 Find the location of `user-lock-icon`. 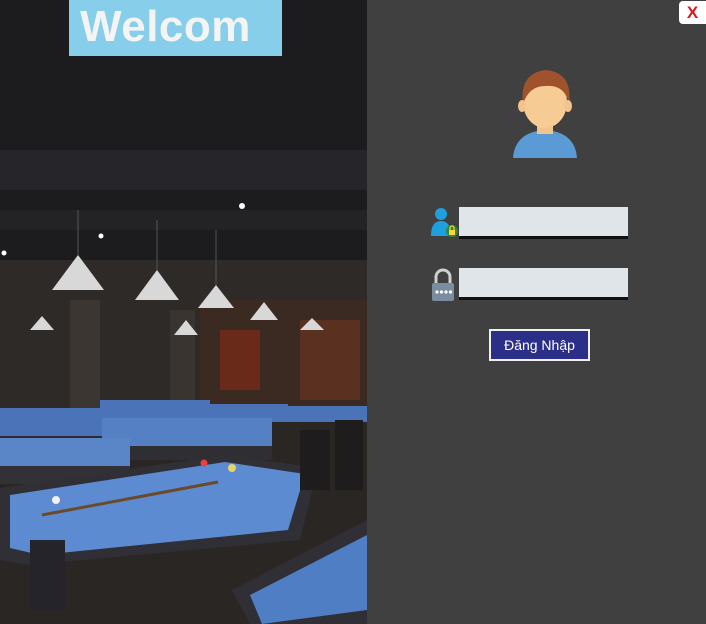

user-lock-icon is located at coordinates (444, 222).